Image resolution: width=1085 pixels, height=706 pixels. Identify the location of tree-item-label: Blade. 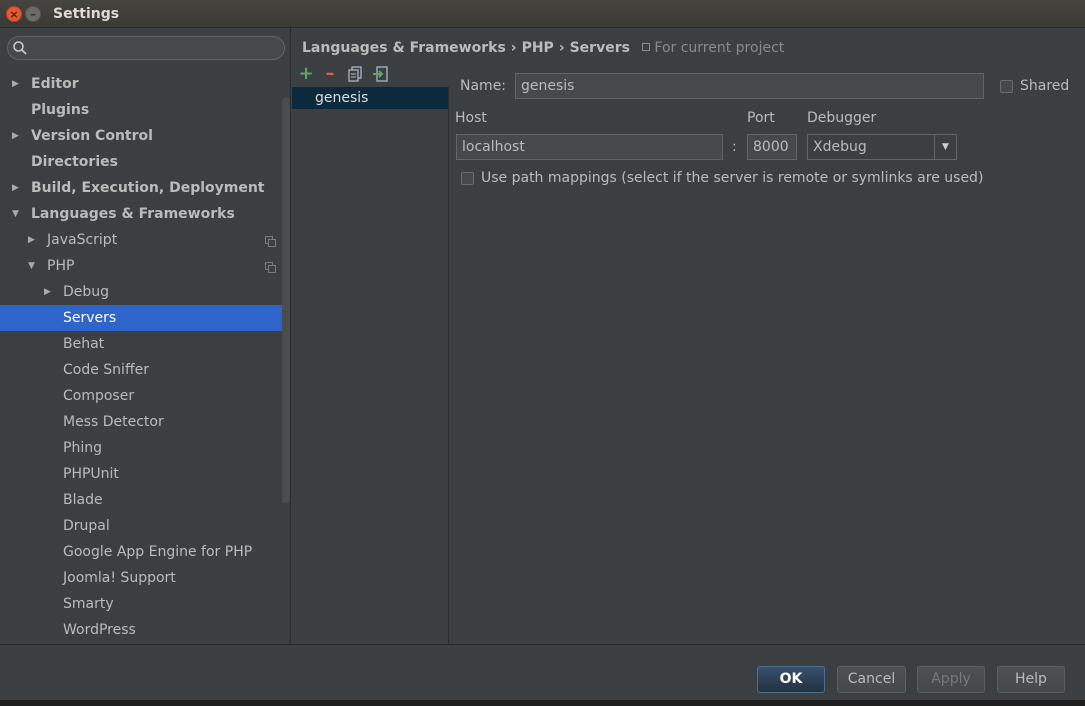
(83, 500).